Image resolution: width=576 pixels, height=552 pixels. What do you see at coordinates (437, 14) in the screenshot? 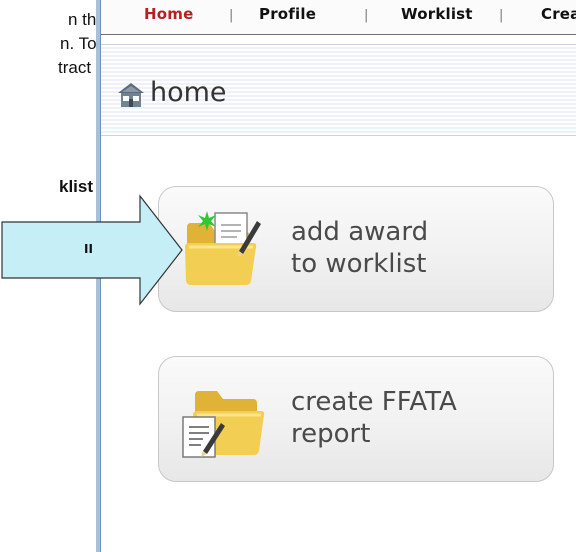
I see `nav-worklist: Worklist` at bounding box center [437, 14].